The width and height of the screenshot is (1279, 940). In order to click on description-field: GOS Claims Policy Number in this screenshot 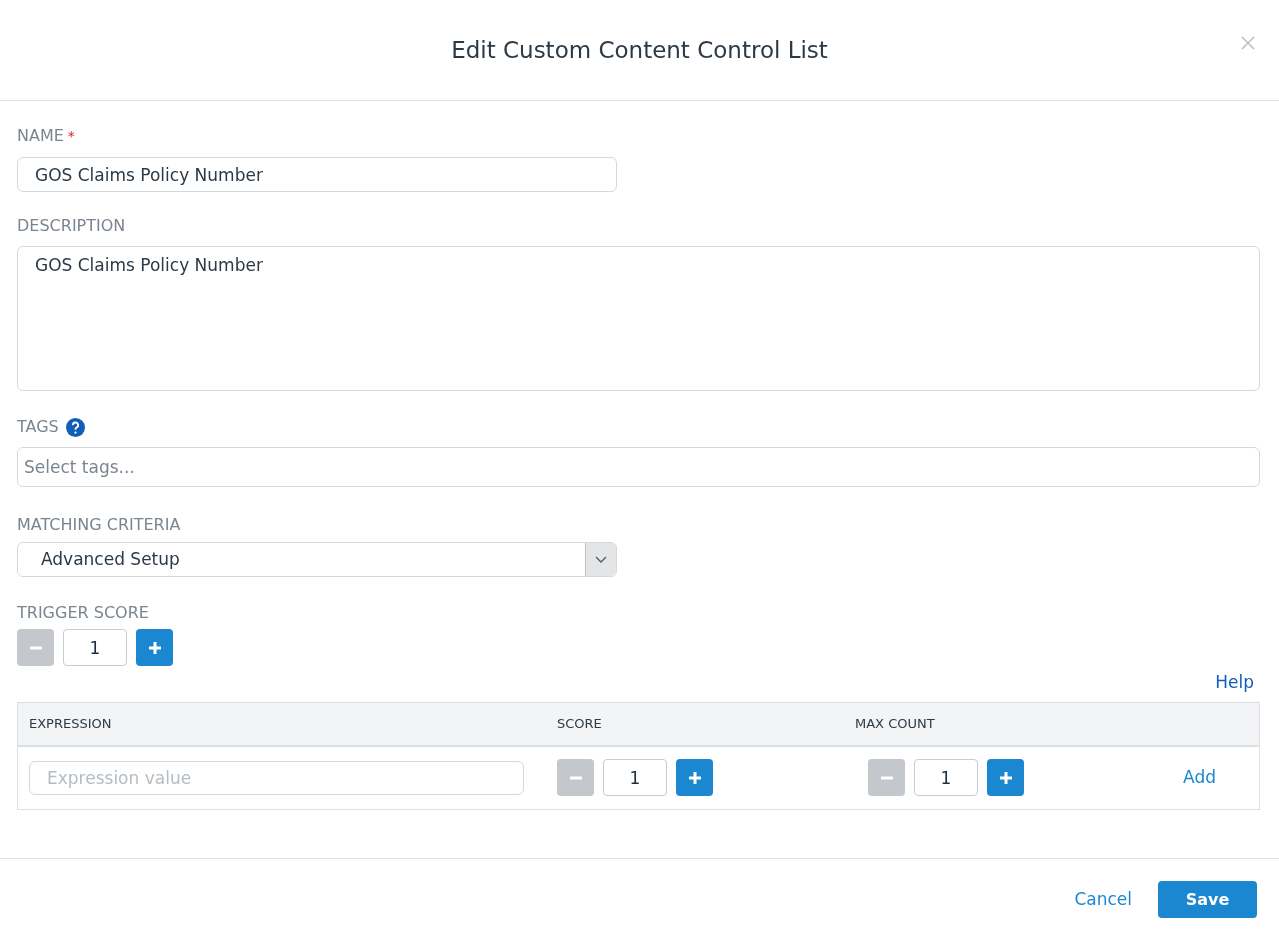, I will do `click(638, 318)`.